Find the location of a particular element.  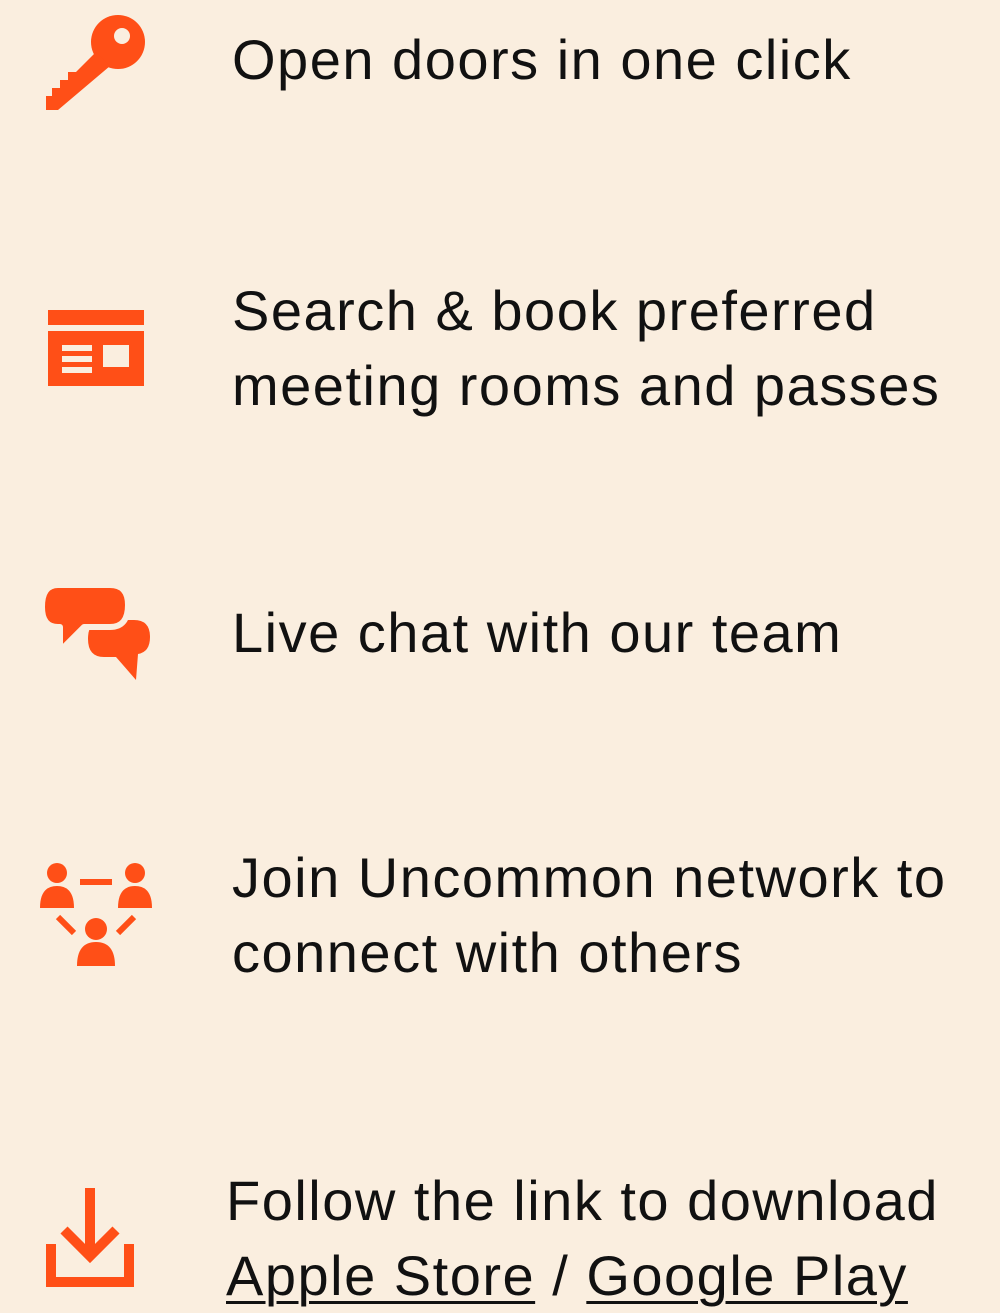

feature-text: Live chat with our team is located at coordinates (537, 632).